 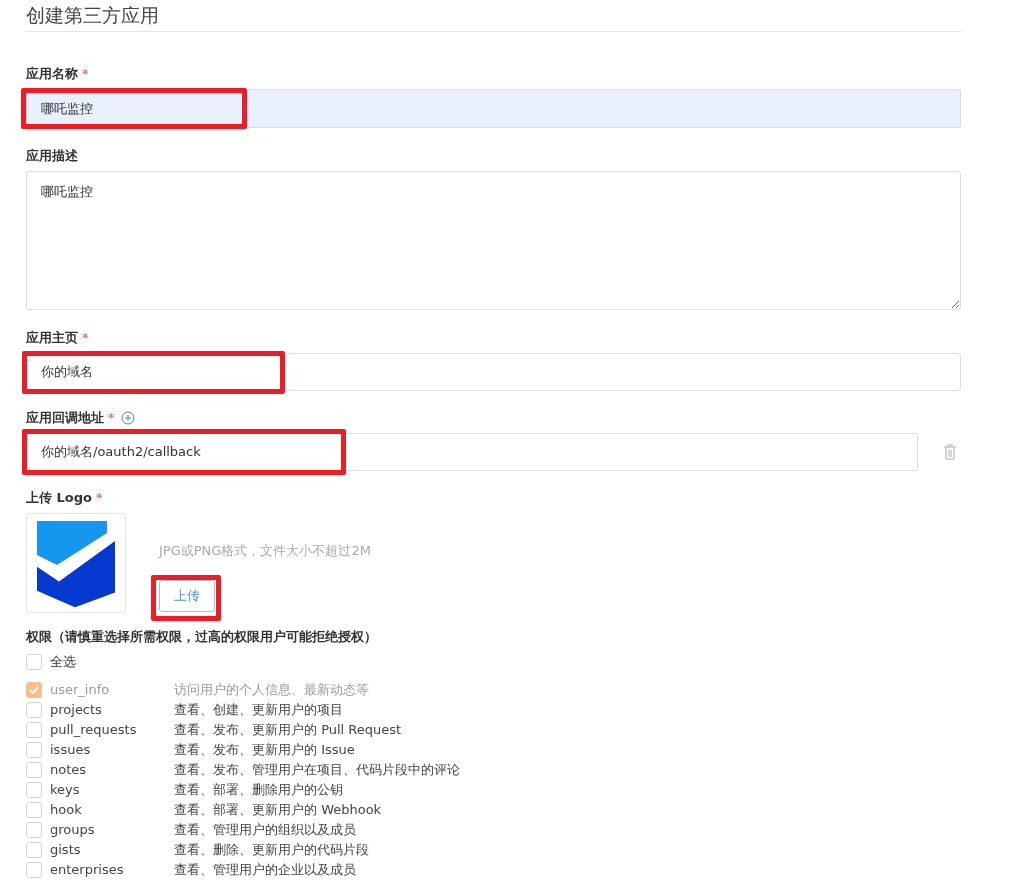 What do you see at coordinates (73, 830) in the screenshot?
I see `scope-name: groups` at bounding box center [73, 830].